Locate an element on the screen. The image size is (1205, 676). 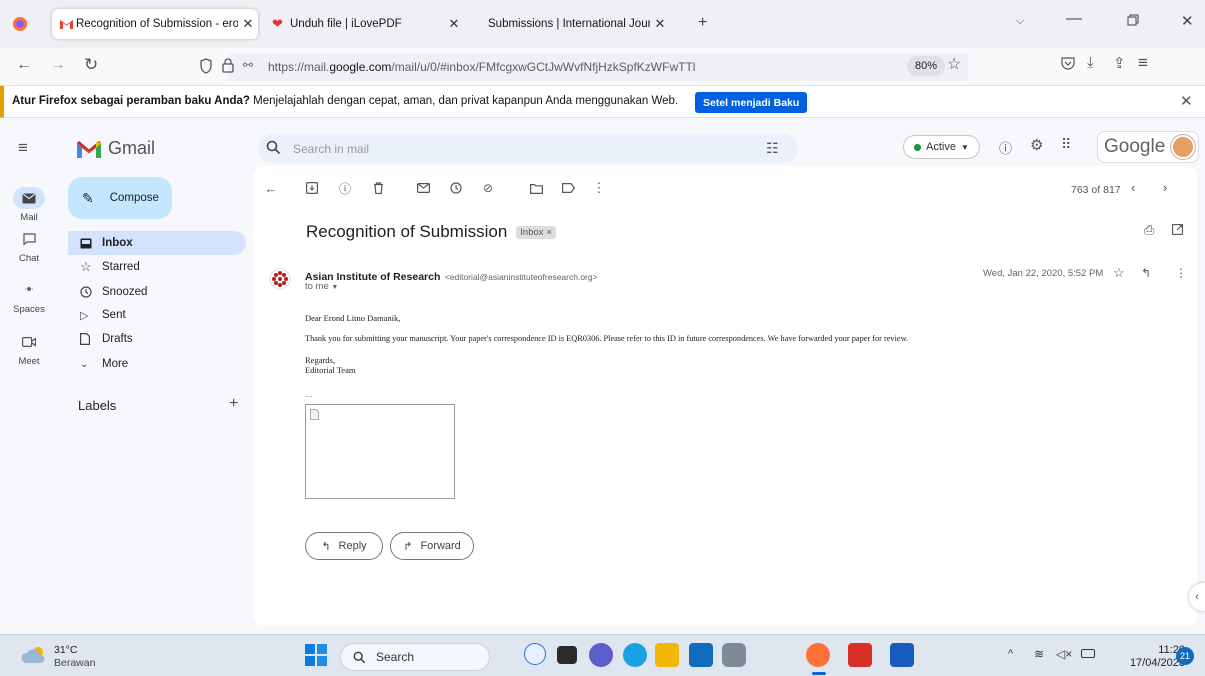
battery-icon is located at coordinates (1088, 653).